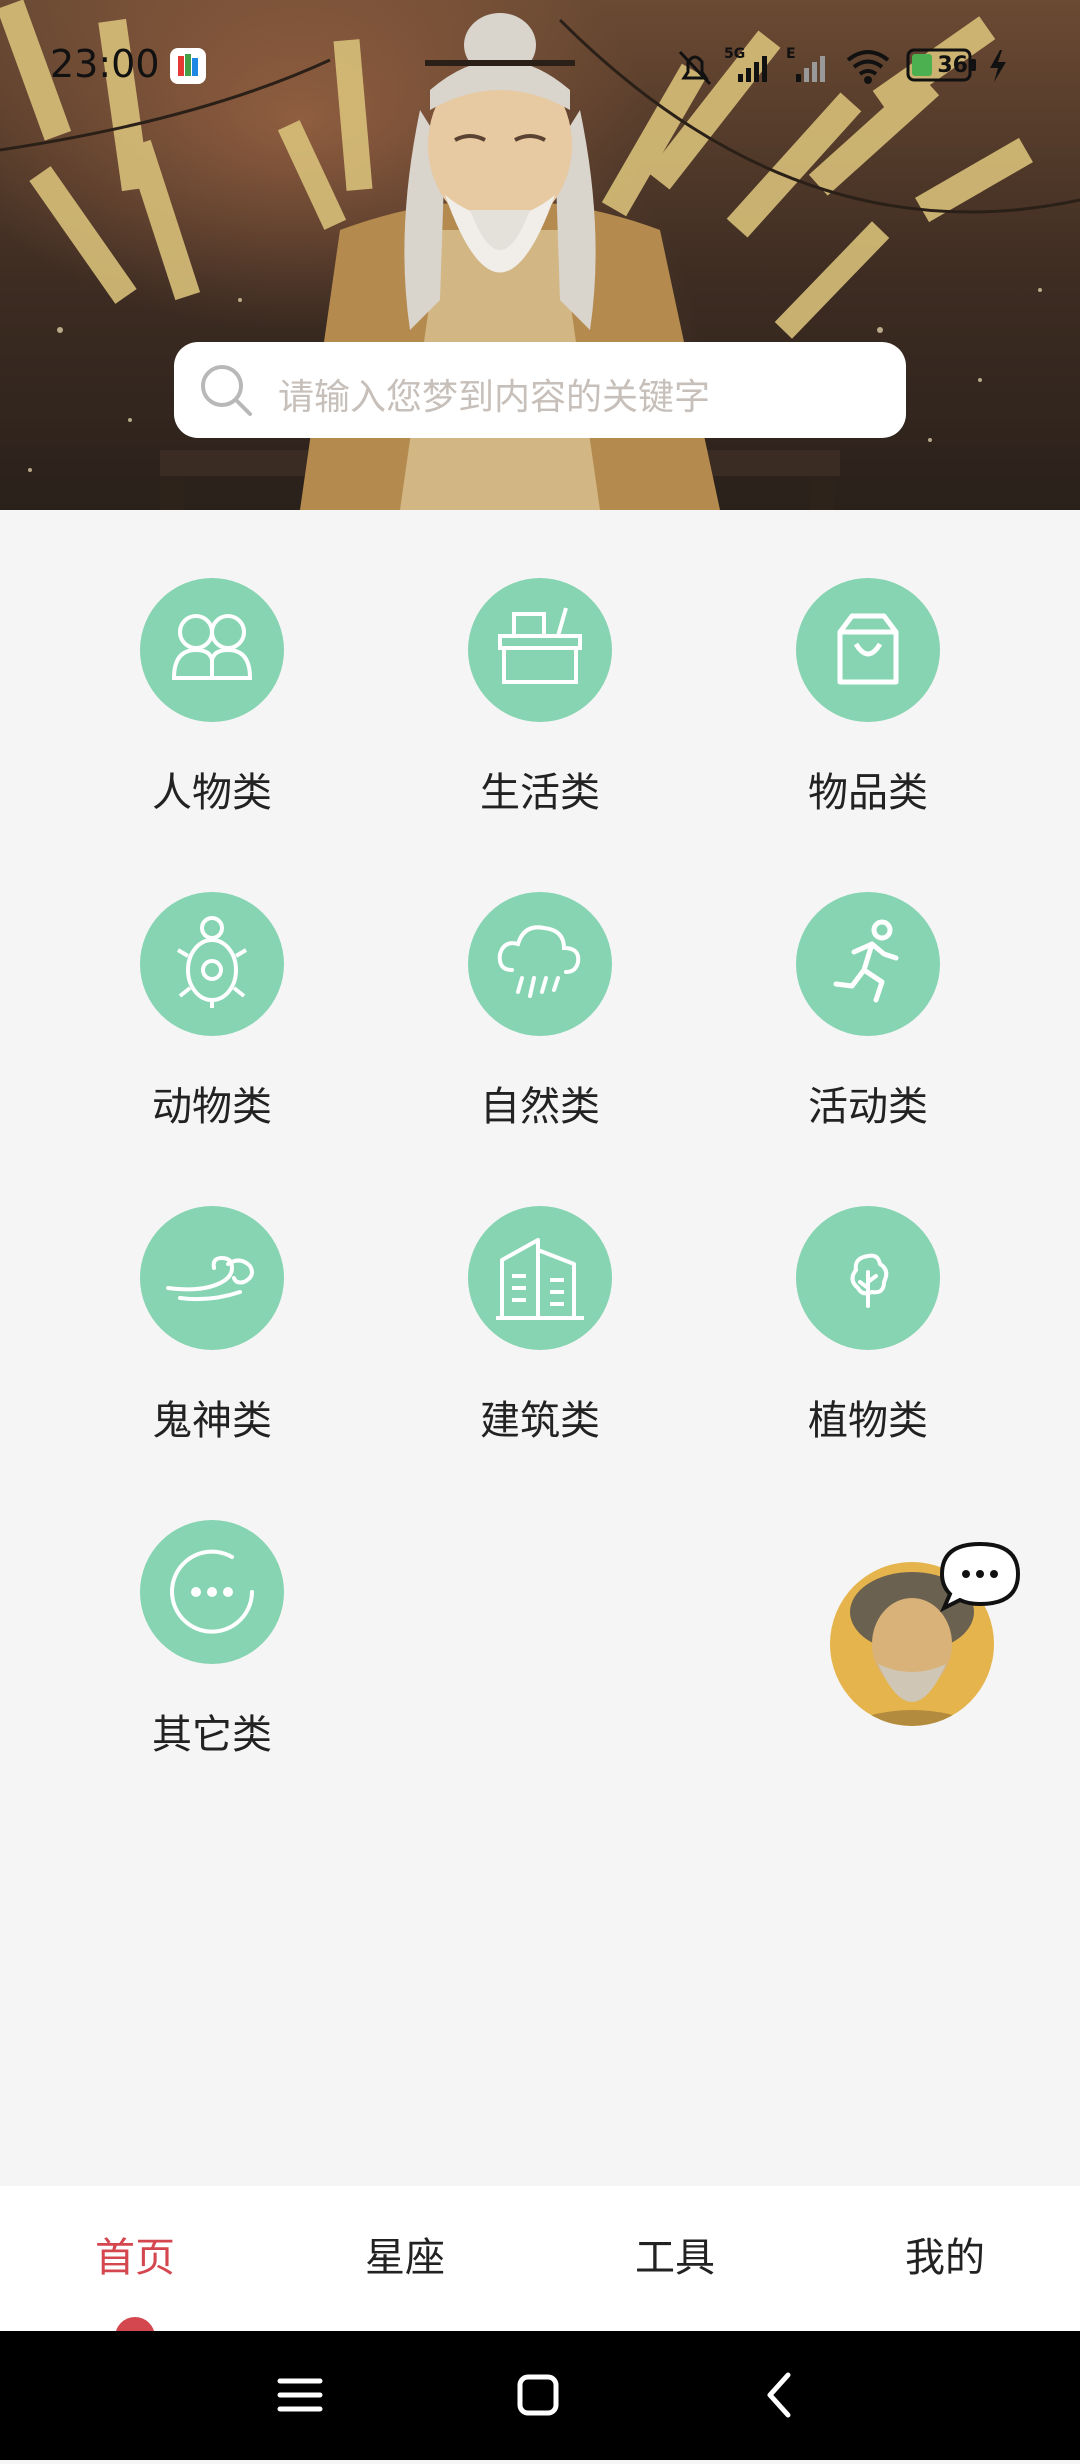 The height and width of the screenshot is (2464, 1080). I want to click on tab-label: 我的, so click(945, 2258).